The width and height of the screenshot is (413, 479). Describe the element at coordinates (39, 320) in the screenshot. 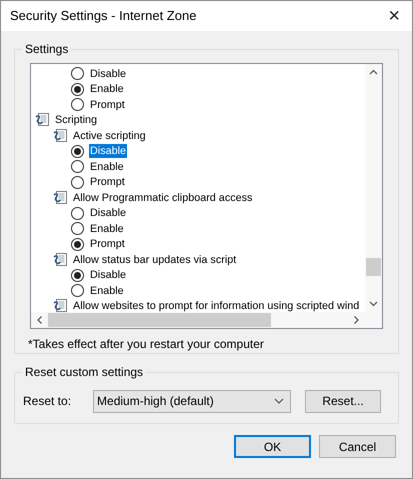

I see `scroll-left-icon` at that location.